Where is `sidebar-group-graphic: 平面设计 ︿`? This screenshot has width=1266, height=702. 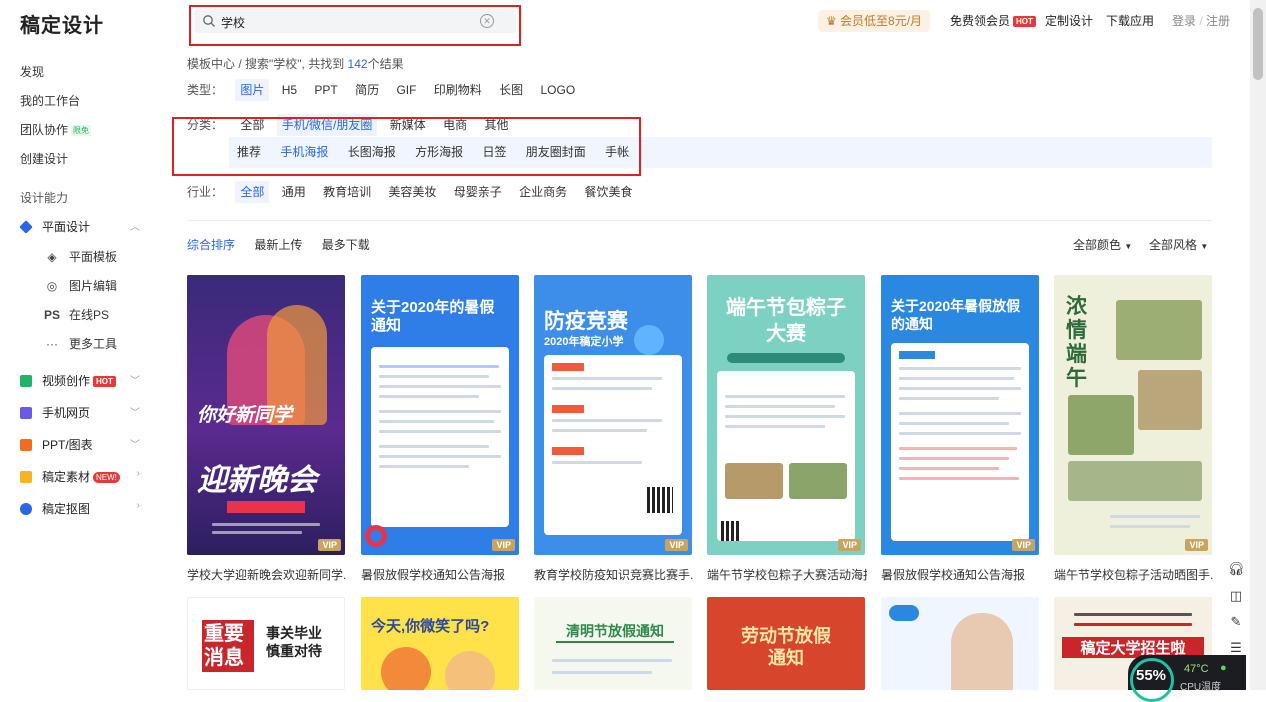 sidebar-group-graphic: 平面设计 ︿ is located at coordinates (79, 226).